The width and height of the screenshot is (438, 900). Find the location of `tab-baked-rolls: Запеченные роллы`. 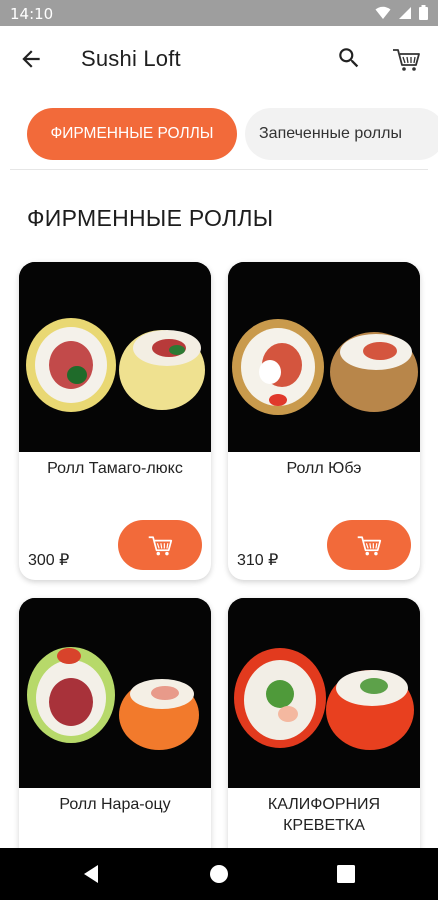

tab-baked-rolls: Запеченные роллы is located at coordinates (341, 134).